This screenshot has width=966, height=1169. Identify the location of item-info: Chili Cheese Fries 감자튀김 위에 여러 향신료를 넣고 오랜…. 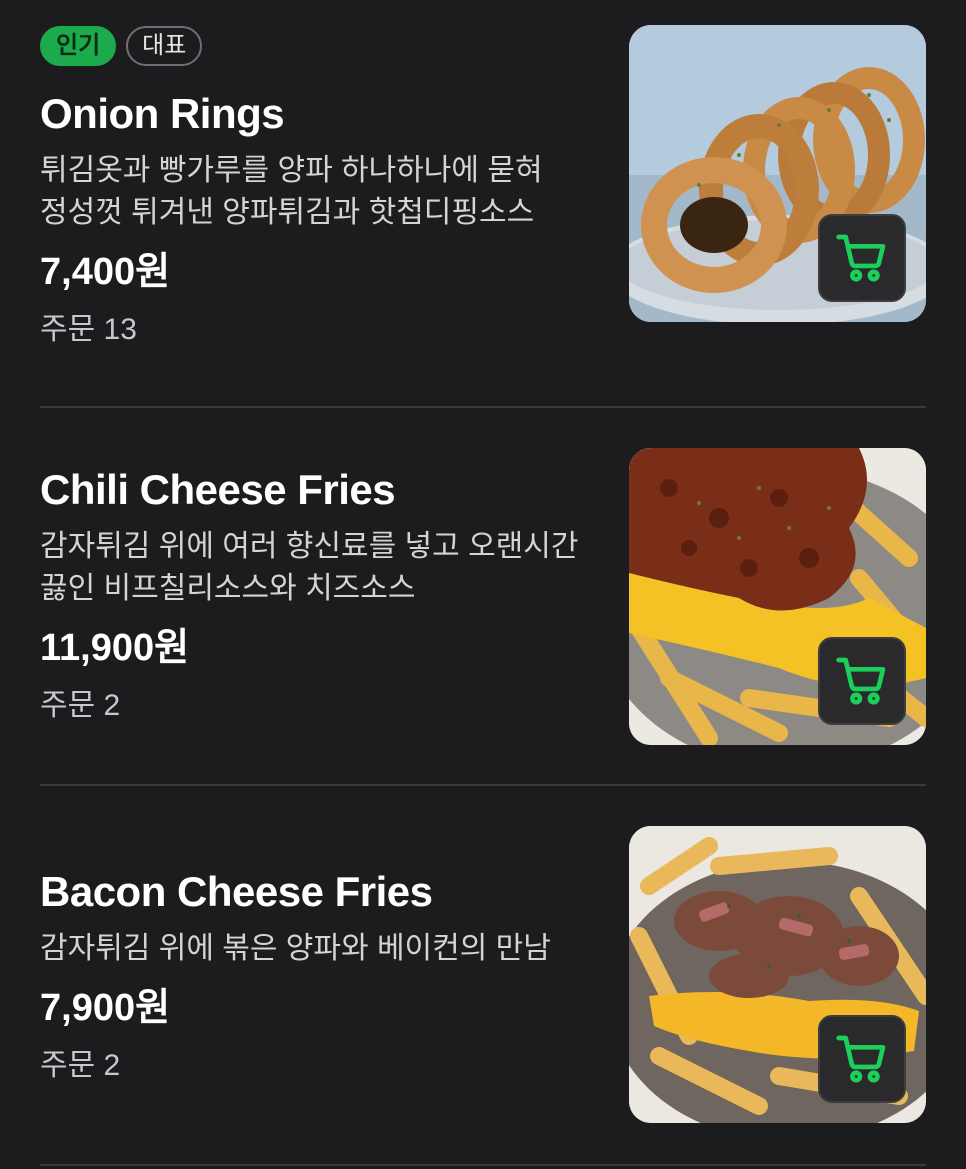
(320, 595).